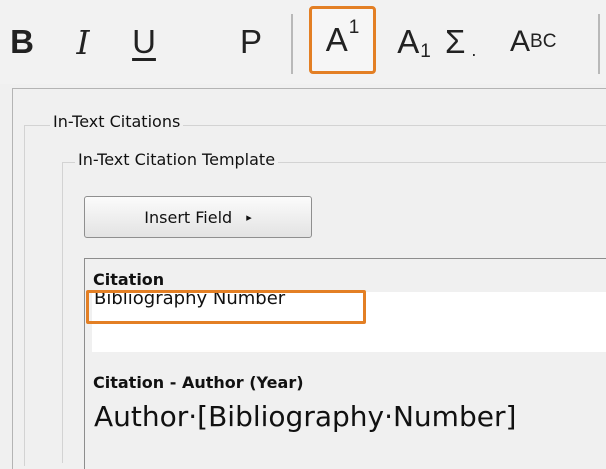 The image size is (606, 469). Describe the element at coordinates (22, 42) in the screenshot. I see `bold-button: B` at that location.